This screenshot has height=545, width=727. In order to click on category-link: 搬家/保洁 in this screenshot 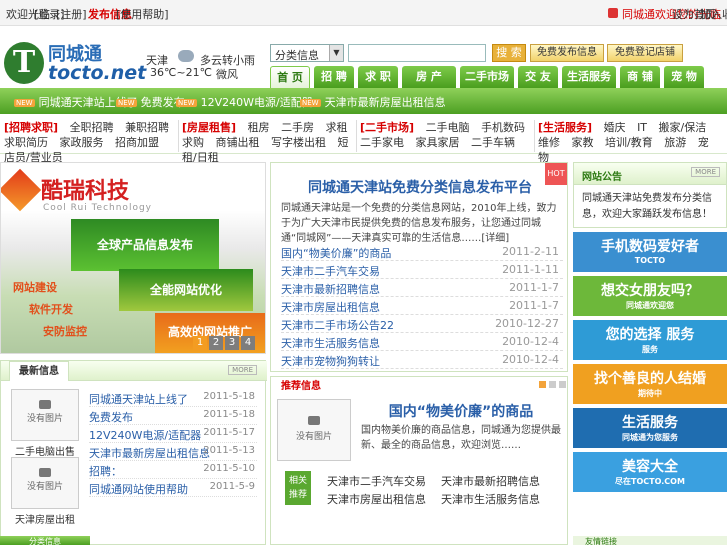, I will do `click(683, 127)`.